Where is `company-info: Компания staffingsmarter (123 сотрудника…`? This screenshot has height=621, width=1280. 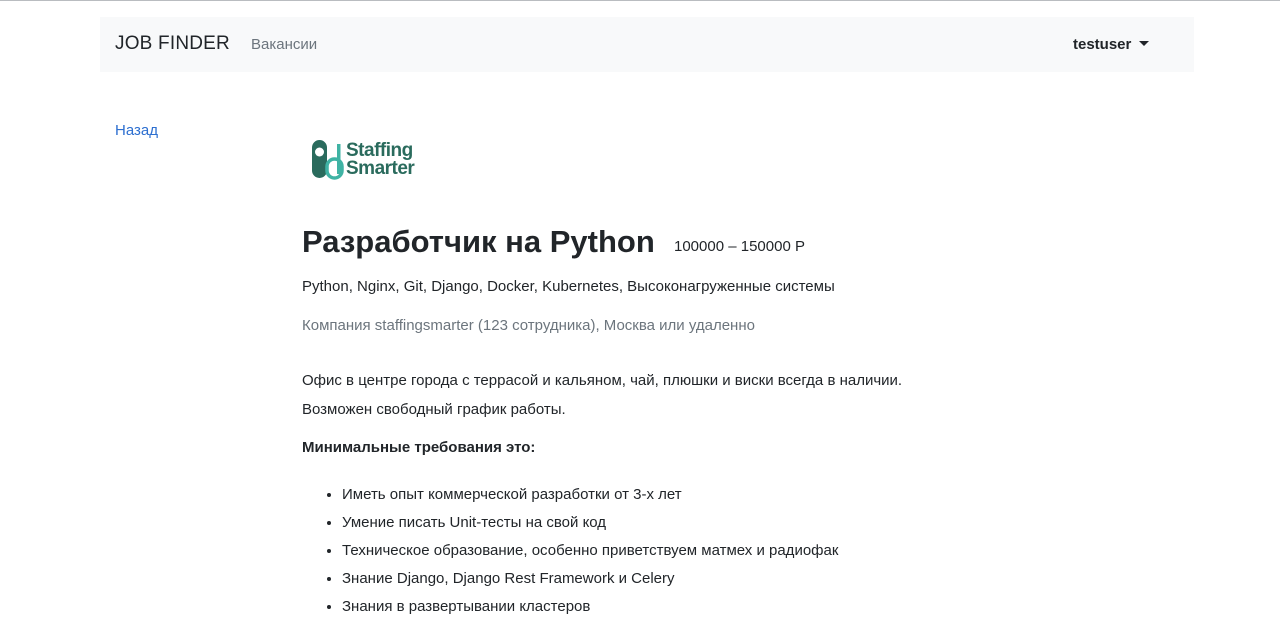 company-info: Компания staffingsmarter (123 сотрудника… is located at coordinates (528, 325).